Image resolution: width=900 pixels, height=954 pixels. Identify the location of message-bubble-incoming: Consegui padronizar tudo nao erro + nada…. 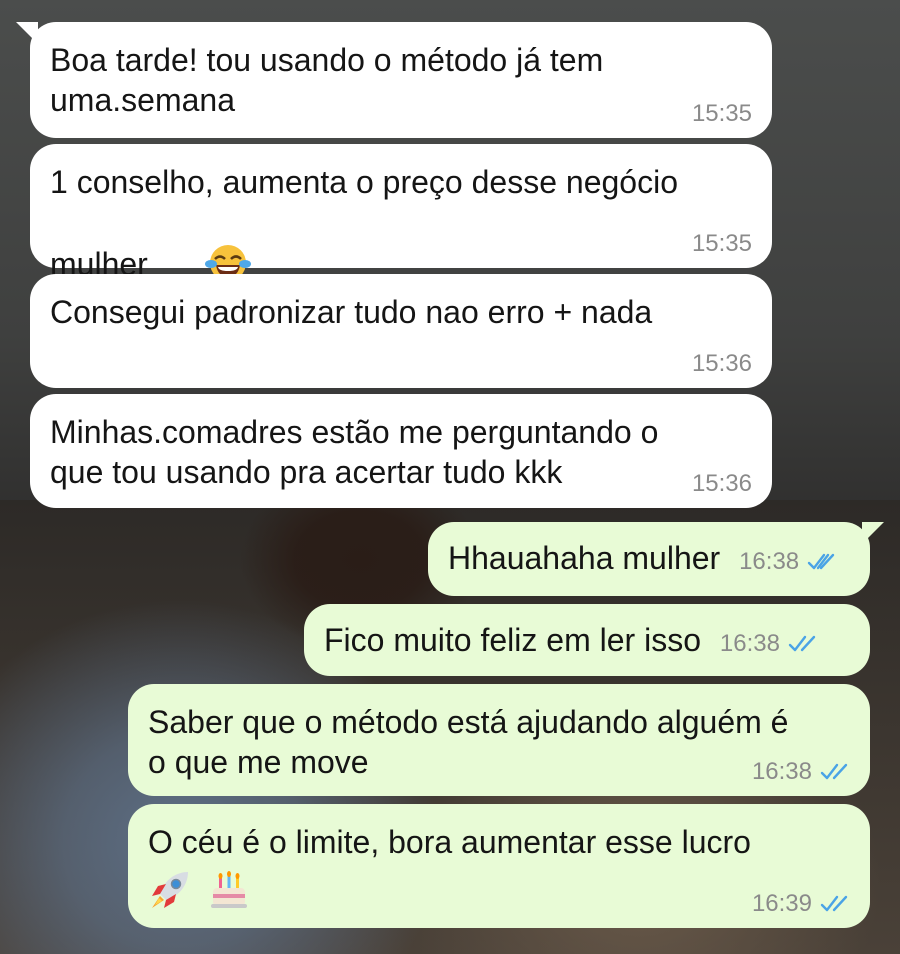
(401, 331).